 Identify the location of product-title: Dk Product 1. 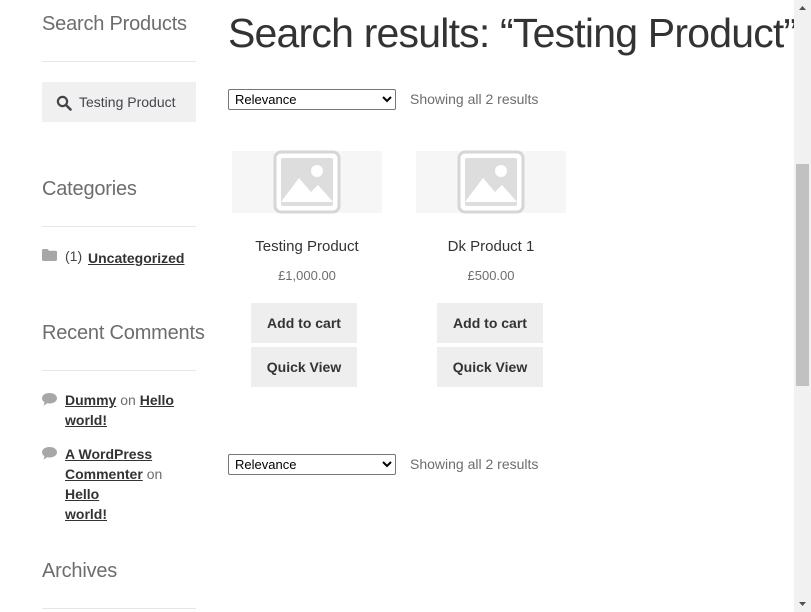
(491, 246).